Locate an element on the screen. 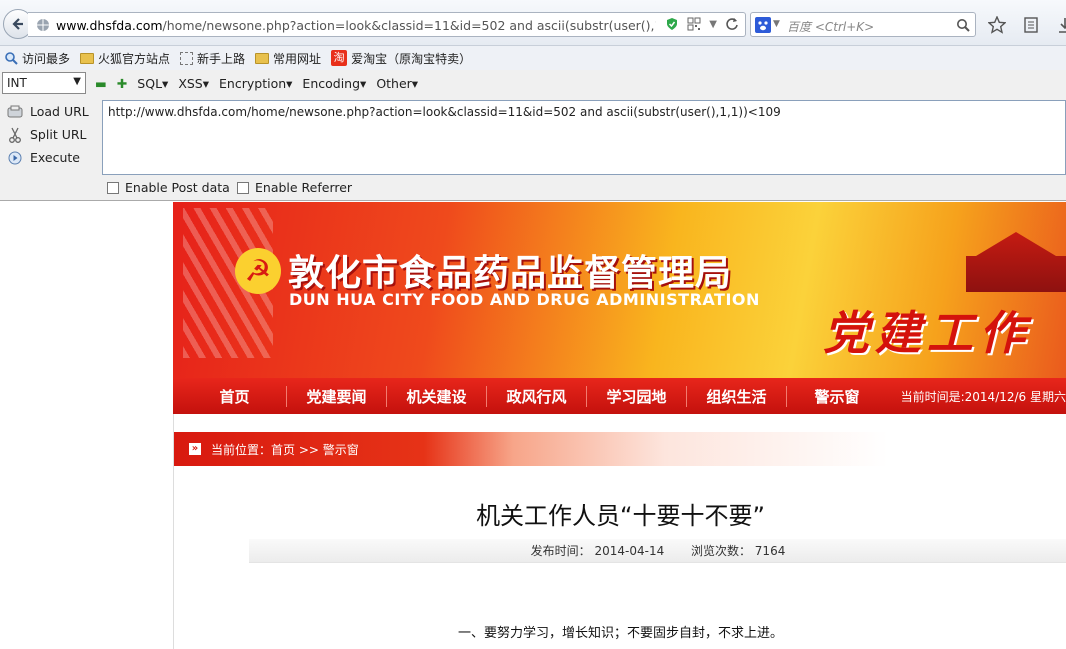  banner-slogan: 党建工作 is located at coordinates (927, 333).